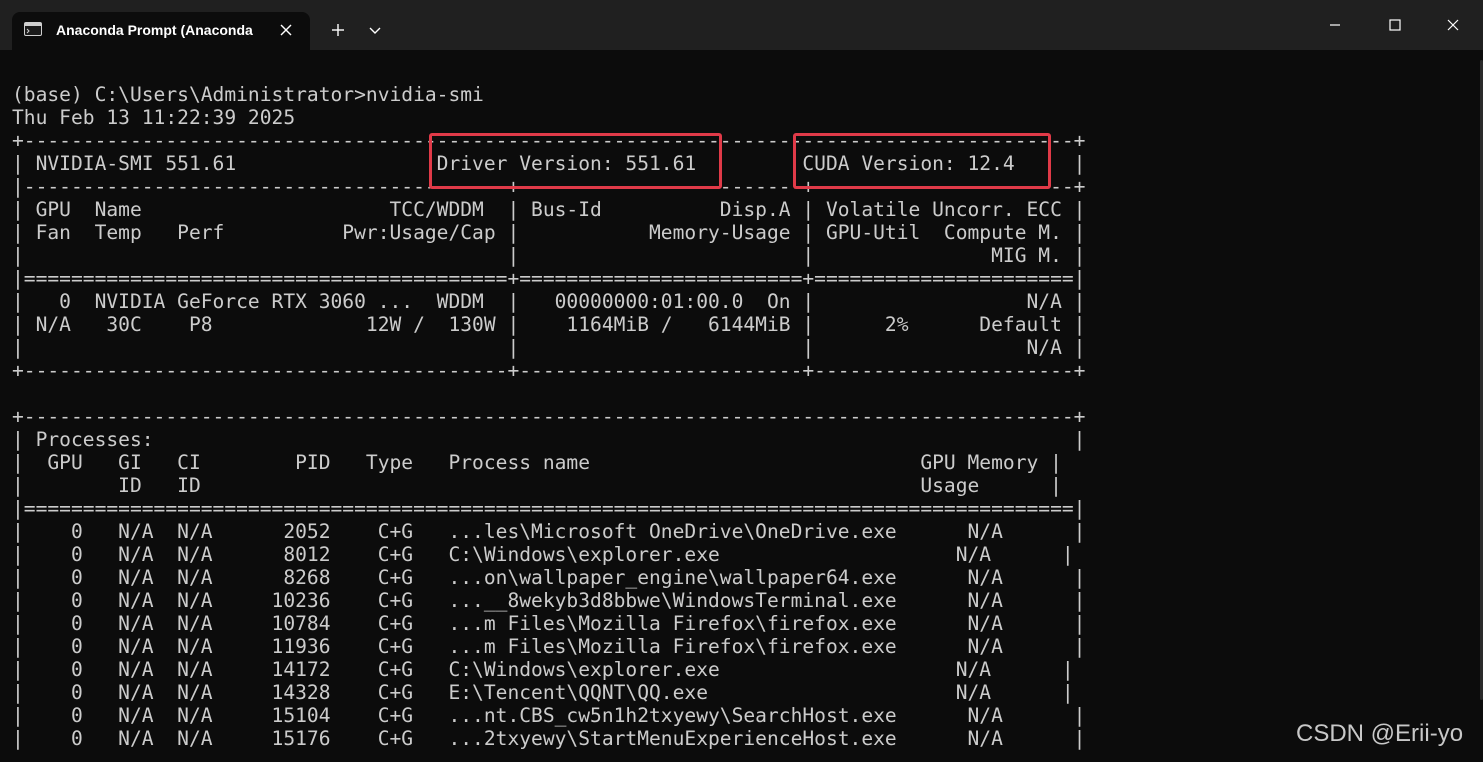 The width and height of the screenshot is (1483, 762). What do you see at coordinates (1335, 24) in the screenshot?
I see `minimize-button` at bounding box center [1335, 24].